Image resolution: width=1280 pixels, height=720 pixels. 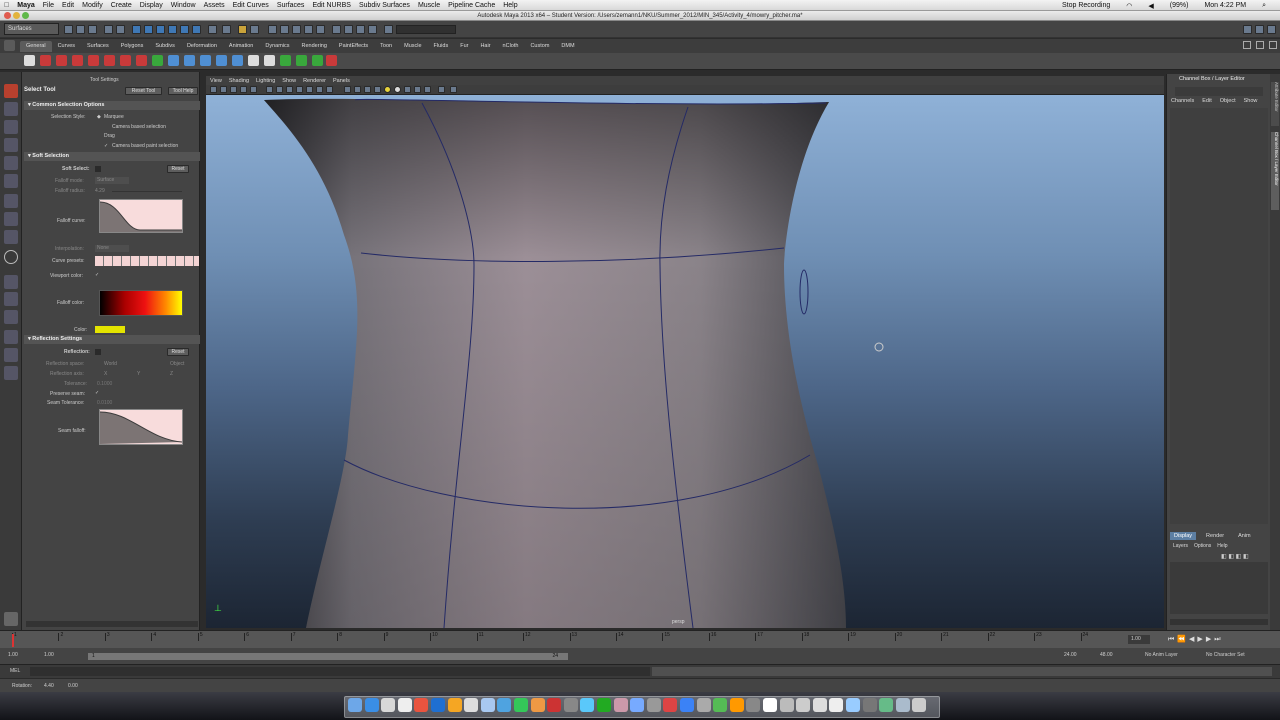 I want to click on shelf-delete-history-icon, so click(x=301, y=60).